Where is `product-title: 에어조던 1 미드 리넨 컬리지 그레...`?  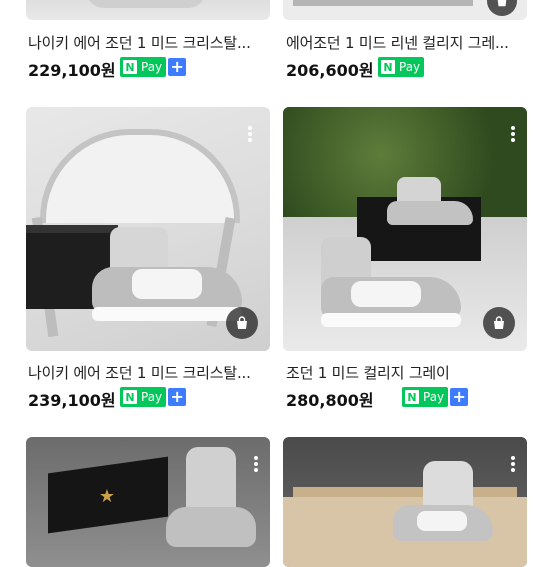 product-title: 에어조던 1 미드 리넨 컬리지 그레... is located at coordinates (408, 42).